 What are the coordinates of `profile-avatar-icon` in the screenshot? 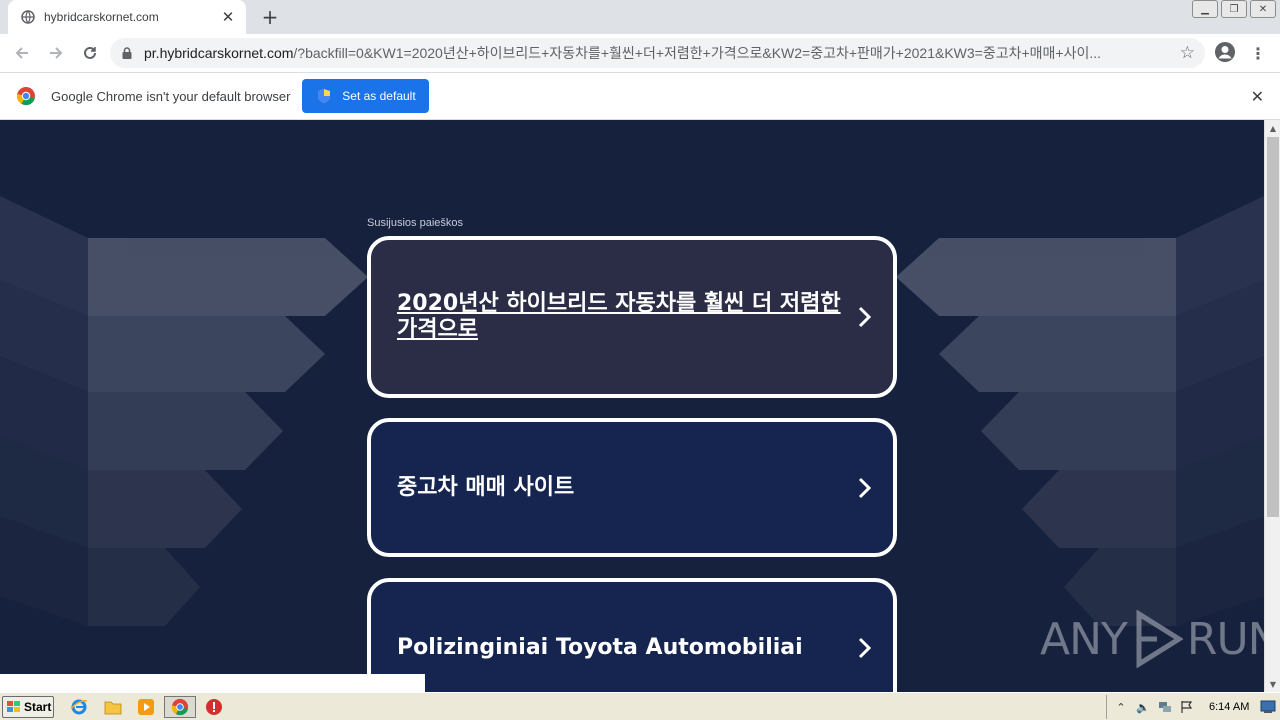 It's located at (1226, 53).